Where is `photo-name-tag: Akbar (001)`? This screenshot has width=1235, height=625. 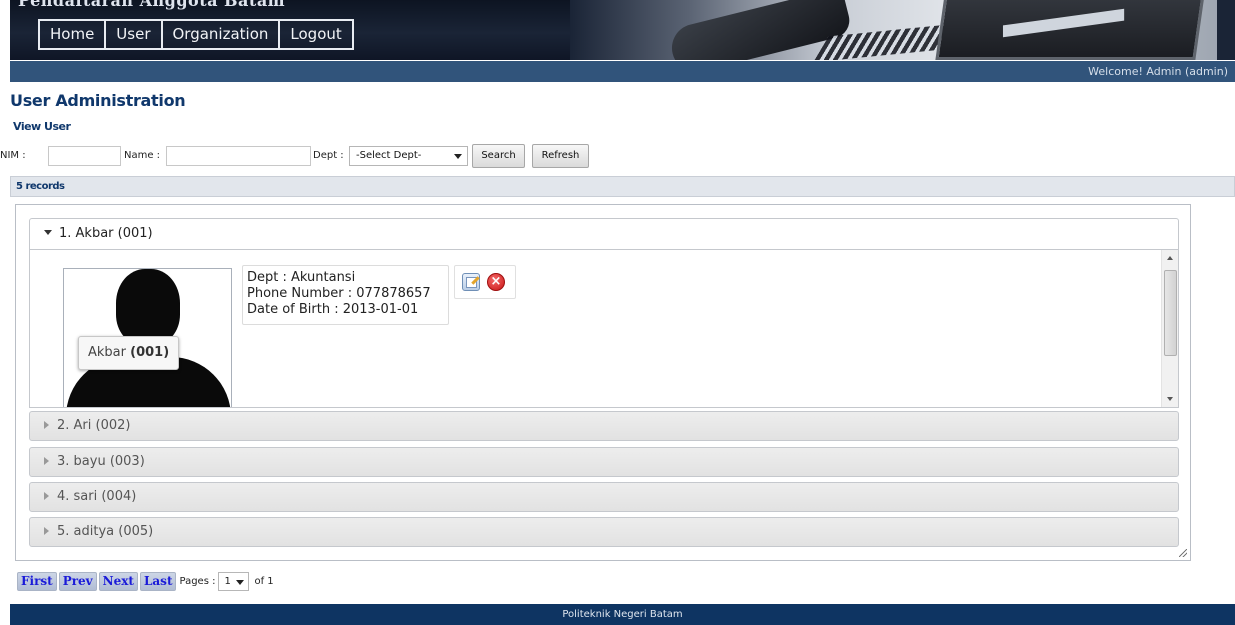
photo-name-tag: Akbar (001) is located at coordinates (129, 353).